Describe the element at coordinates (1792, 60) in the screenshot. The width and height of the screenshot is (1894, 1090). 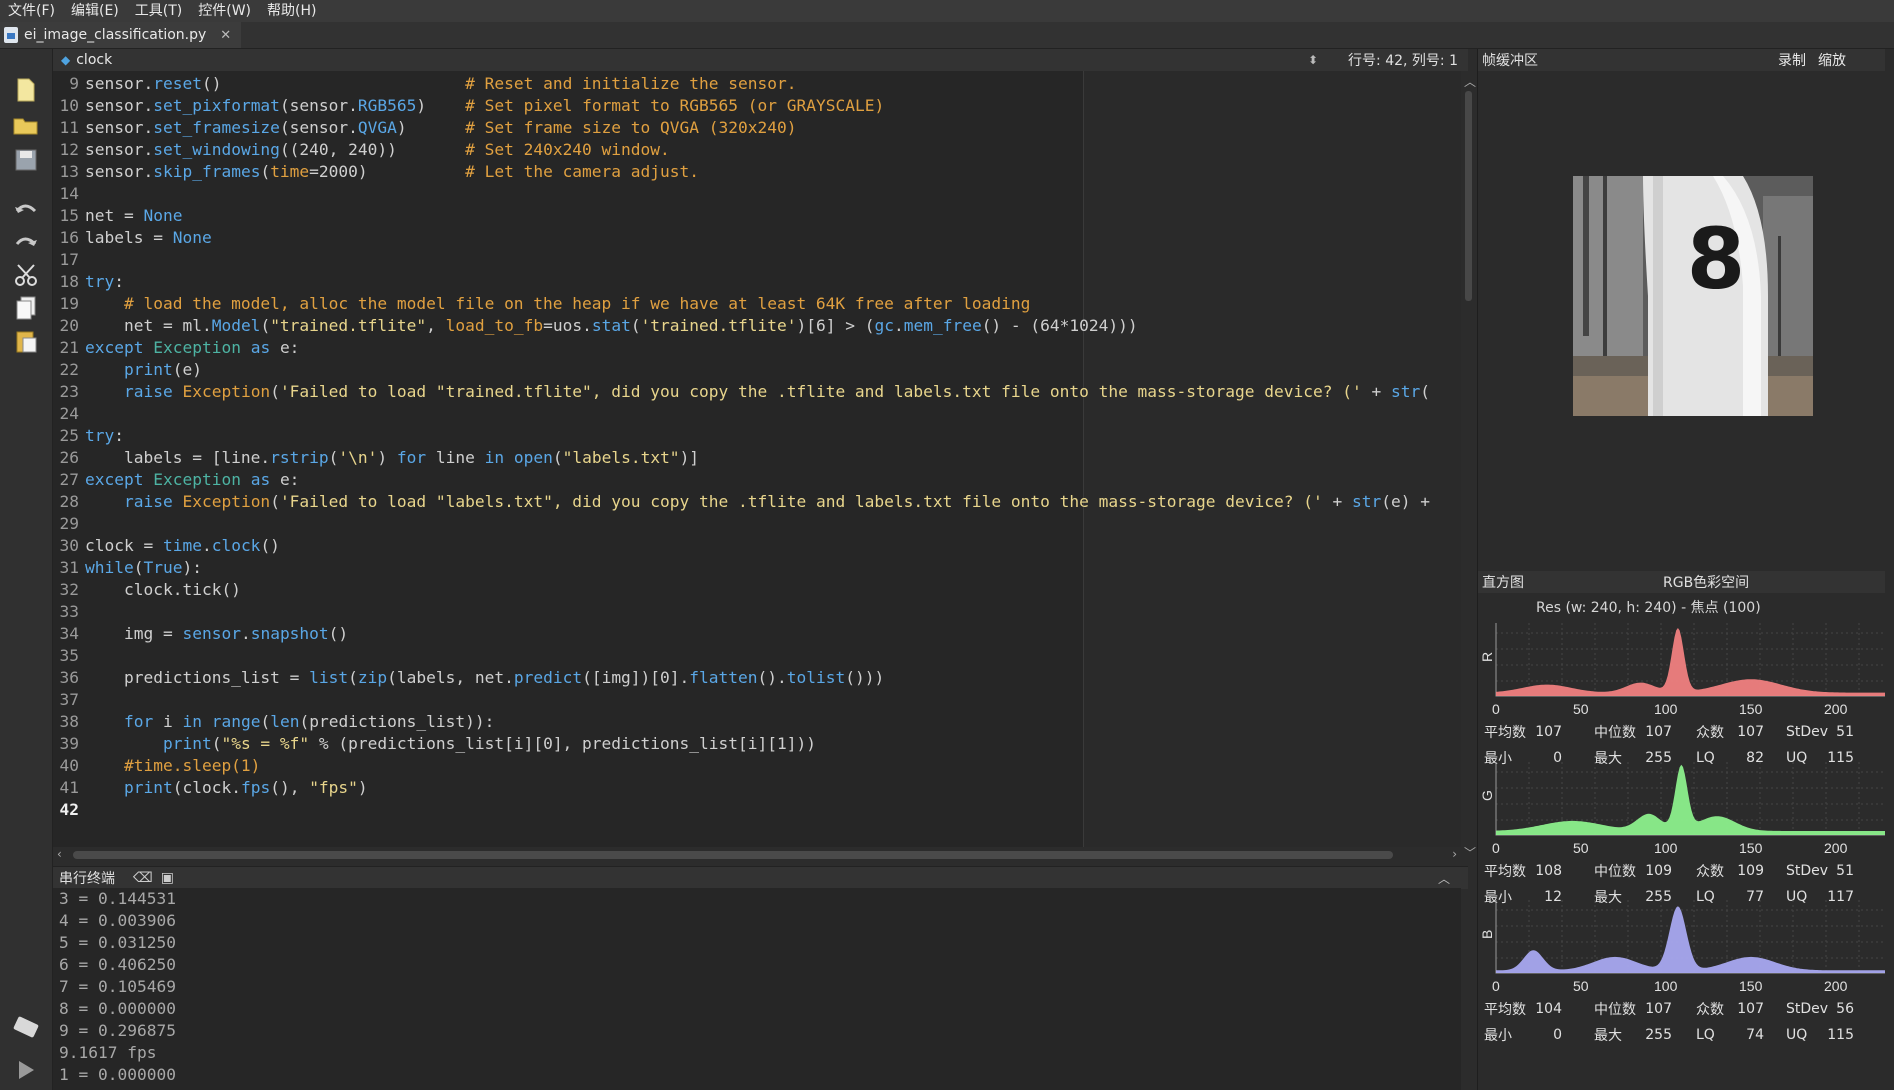
I see `record-button: 录制` at that location.